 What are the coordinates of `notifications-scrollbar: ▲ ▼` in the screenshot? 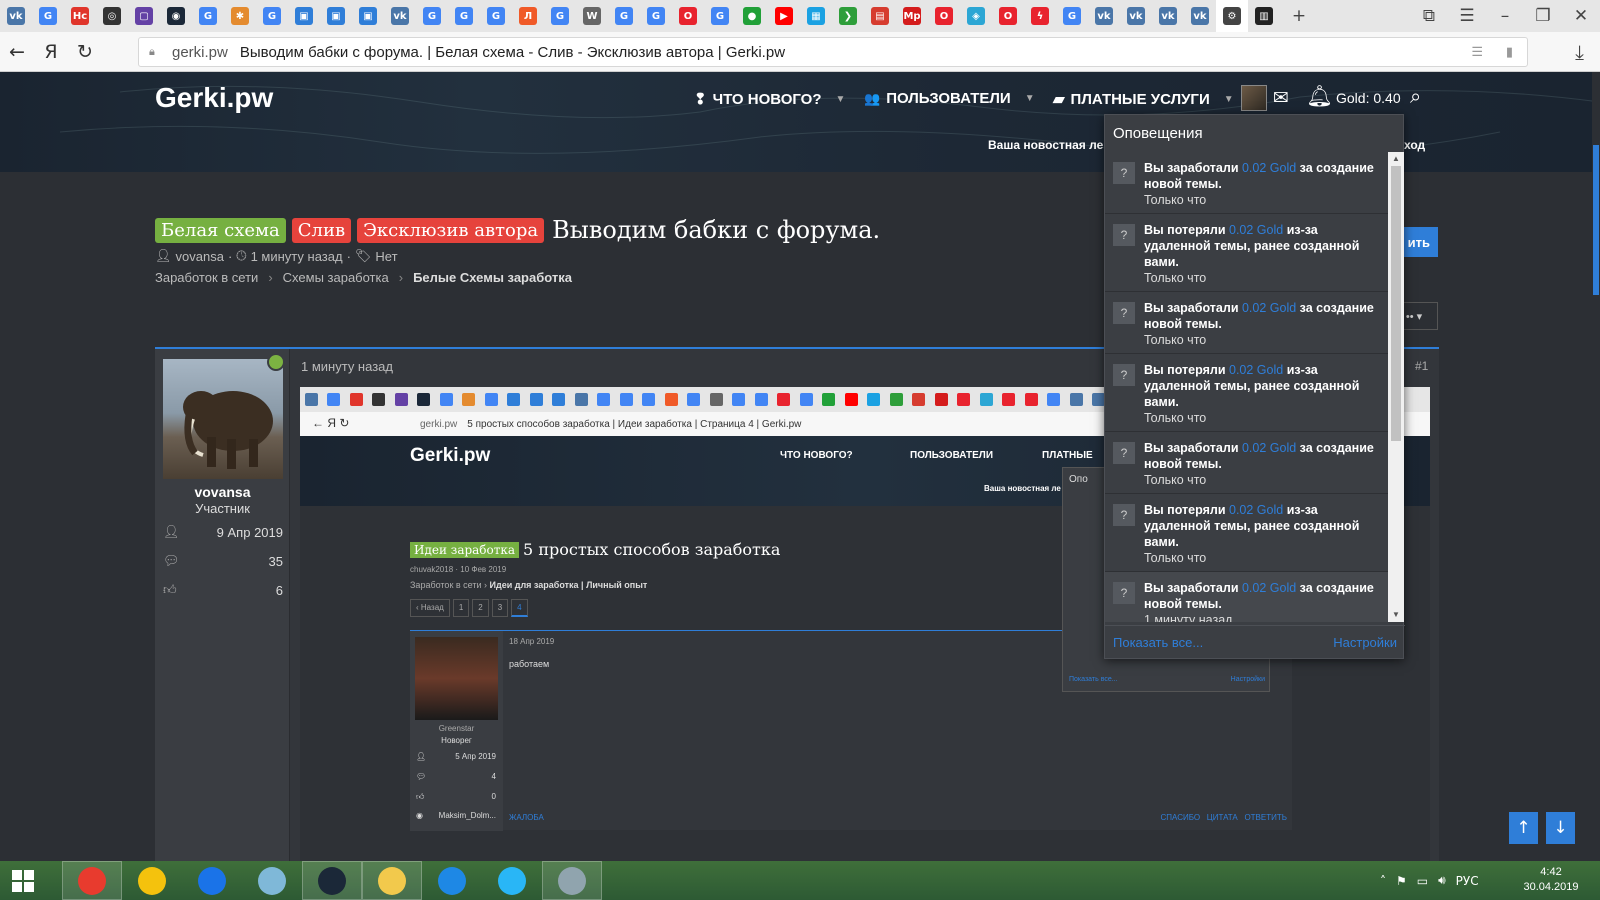 It's located at (1396, 387).